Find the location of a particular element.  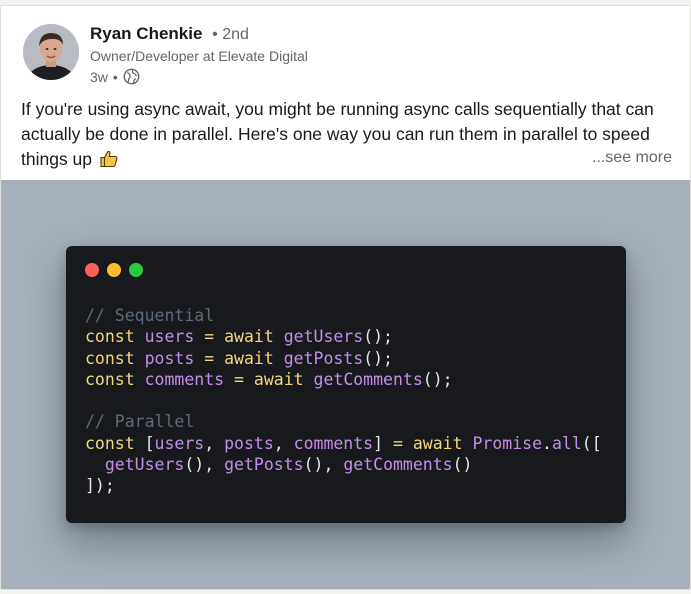

code-token: () is located at coordinates (462, 465).